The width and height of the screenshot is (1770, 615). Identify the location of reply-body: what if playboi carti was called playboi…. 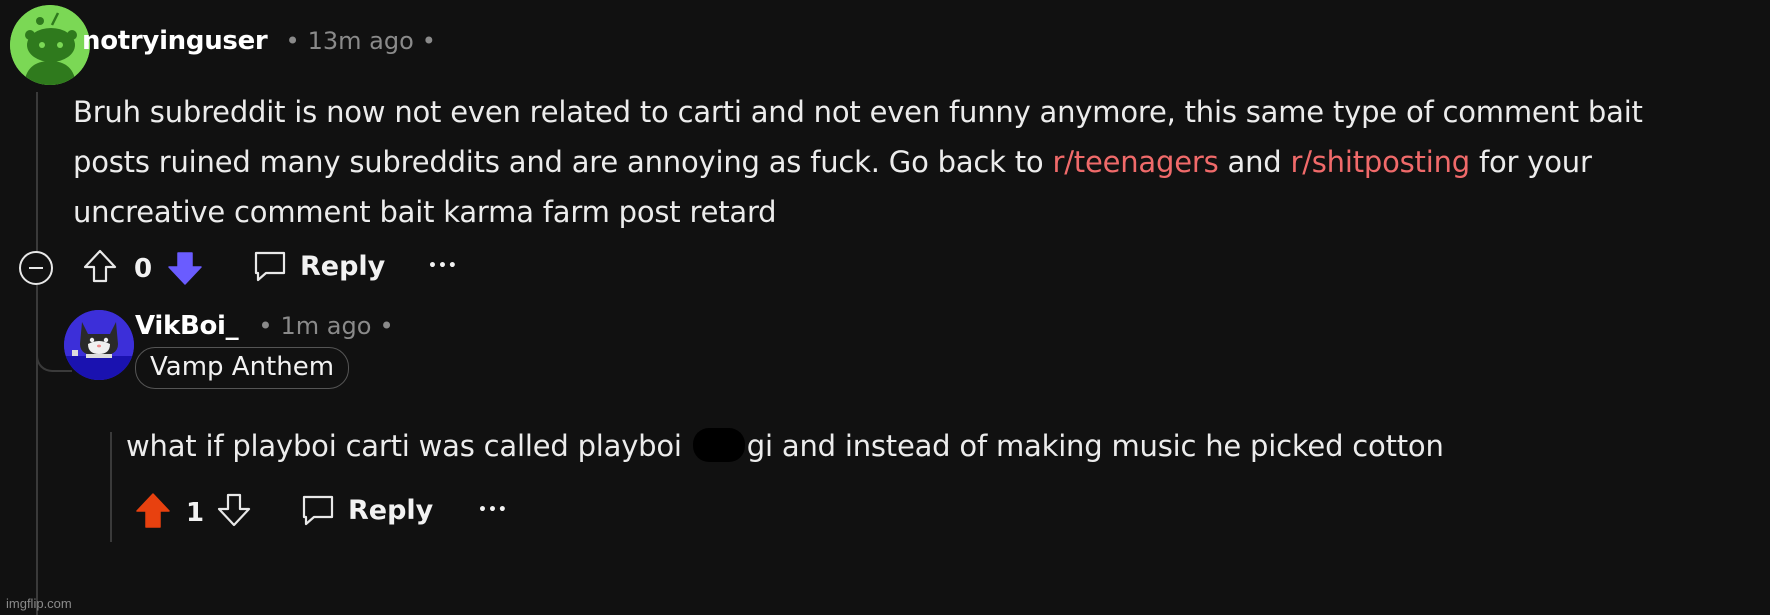
(785, 446).